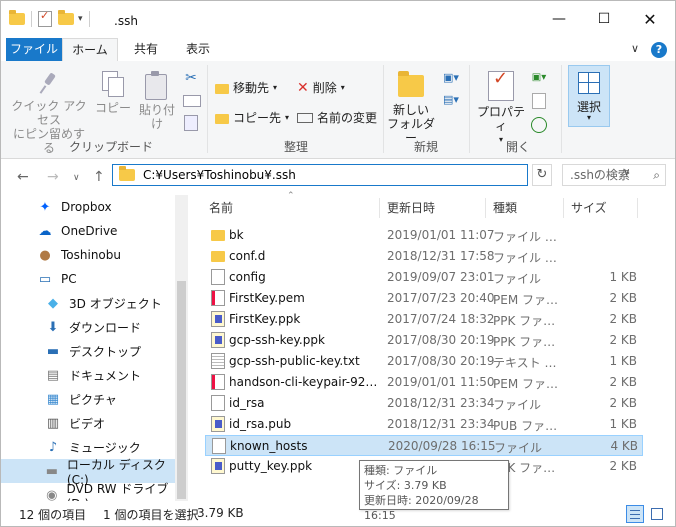 The width and height of the screenshot is (676, 527). What do you see at coordinates (246, 87) in the screenshot?
I see `move-to-button: 移動先 ▾` at bounding box center [246, 87].